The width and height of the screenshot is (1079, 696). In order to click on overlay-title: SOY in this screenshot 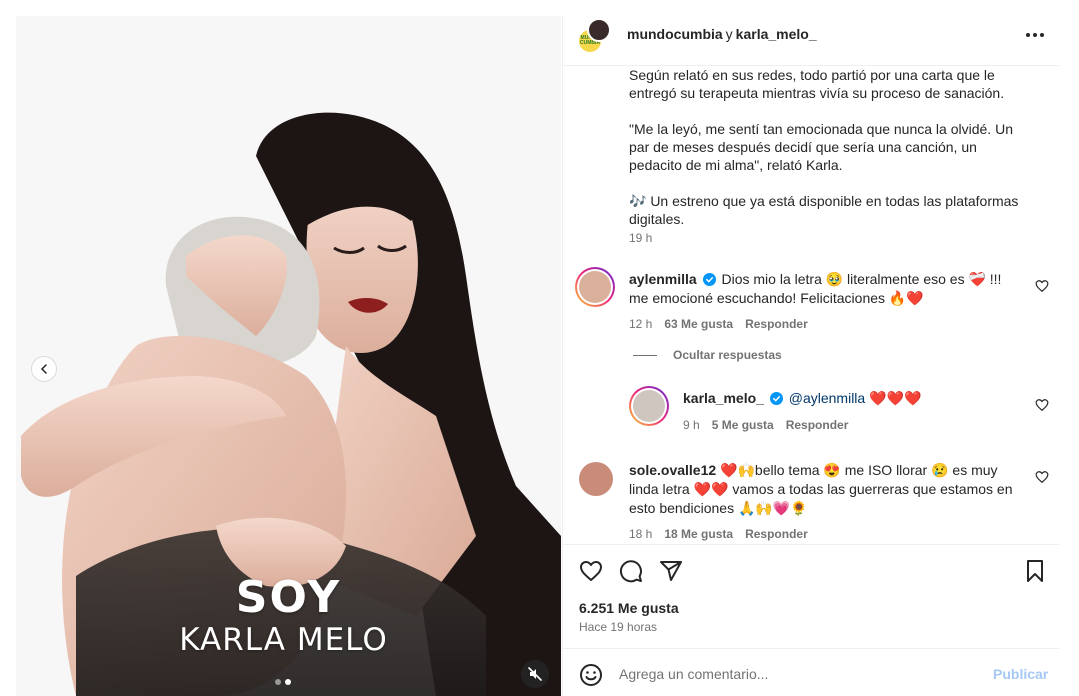, I will do `click(288, 597)`.